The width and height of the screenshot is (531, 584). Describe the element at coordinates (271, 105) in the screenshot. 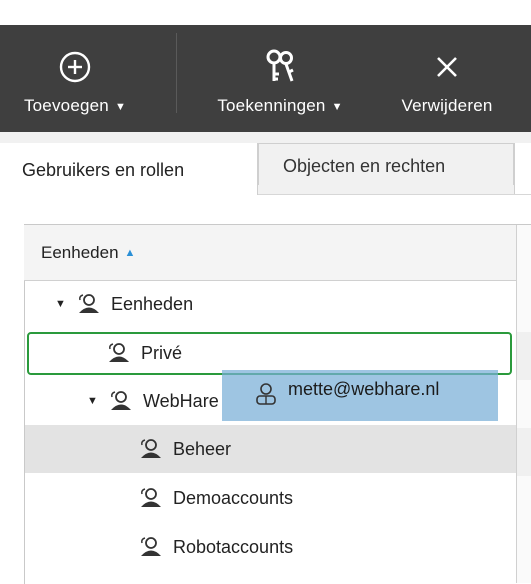

I see `assignments-button-label: Toekenningen` at that location.